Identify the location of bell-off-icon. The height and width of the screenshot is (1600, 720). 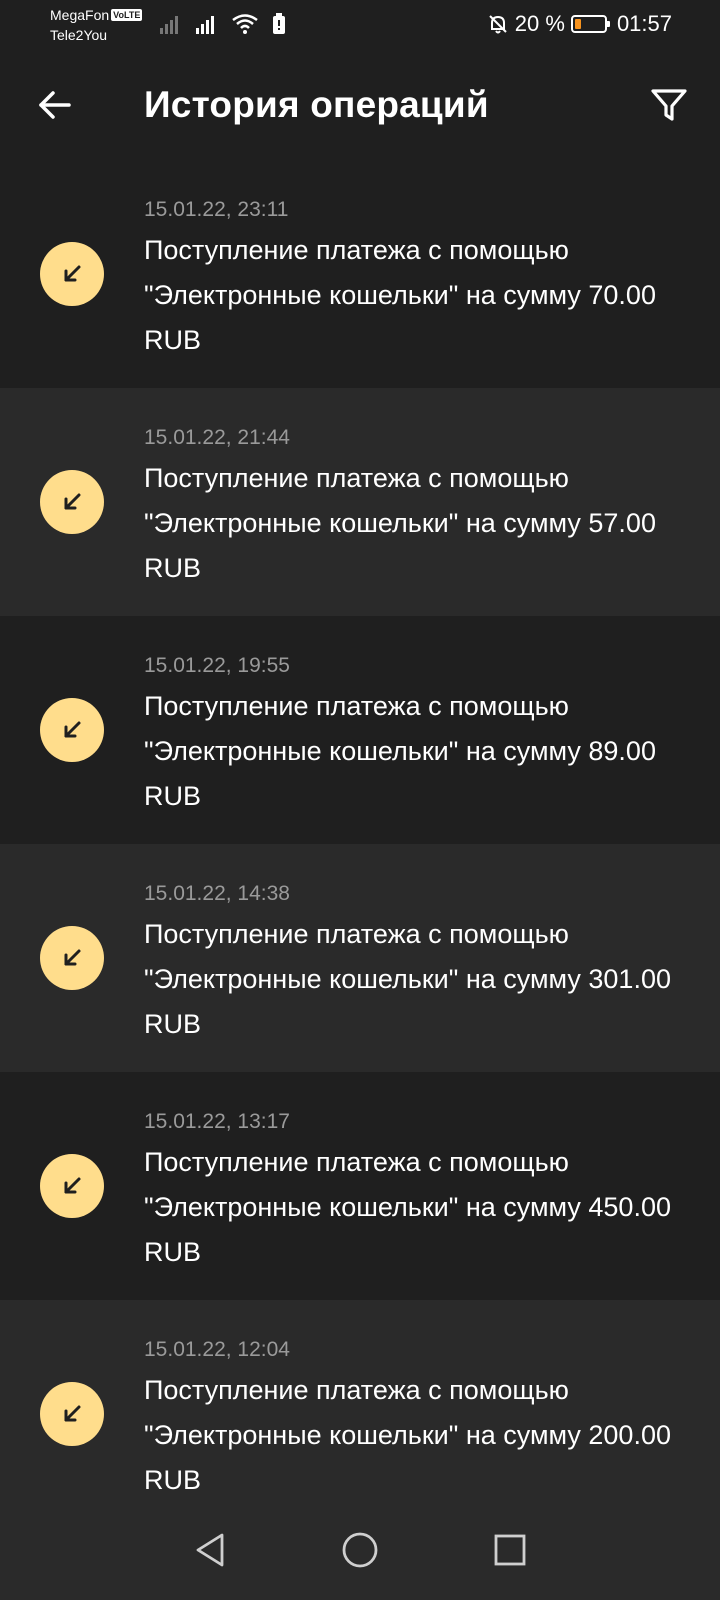
(498, 24).